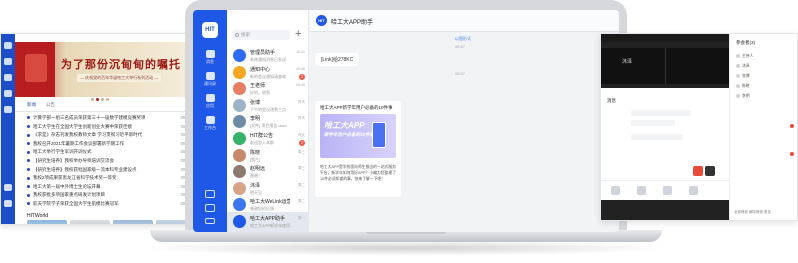  I want to click on banner-pagination, so click(100, 97).